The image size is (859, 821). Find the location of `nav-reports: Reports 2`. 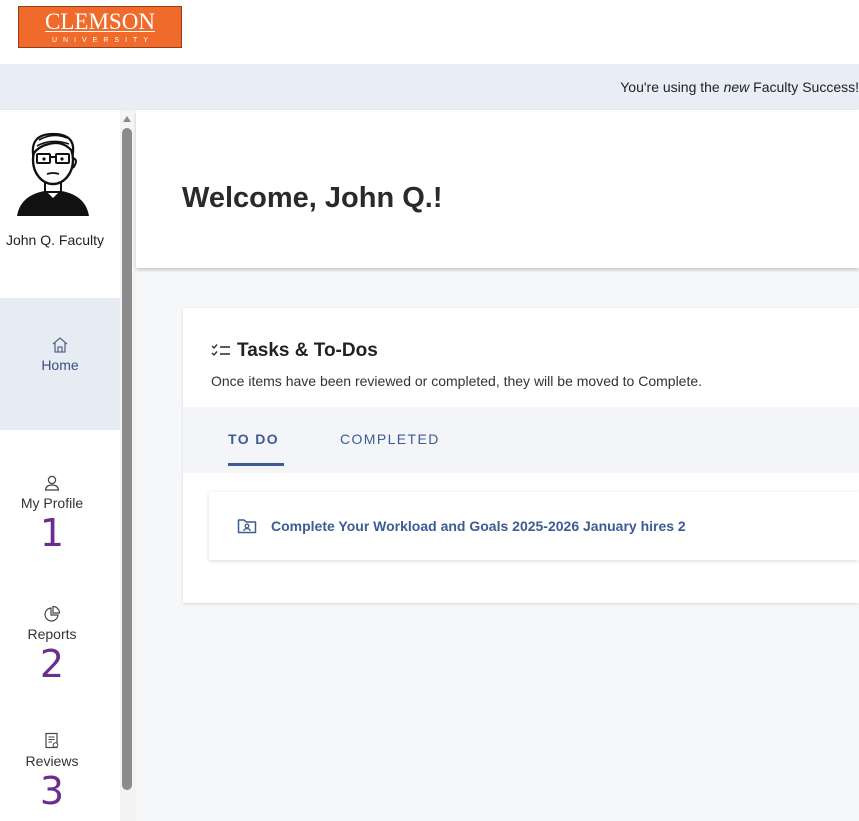

nav-reports: Reports 2 is located at coordinates (56, 644).